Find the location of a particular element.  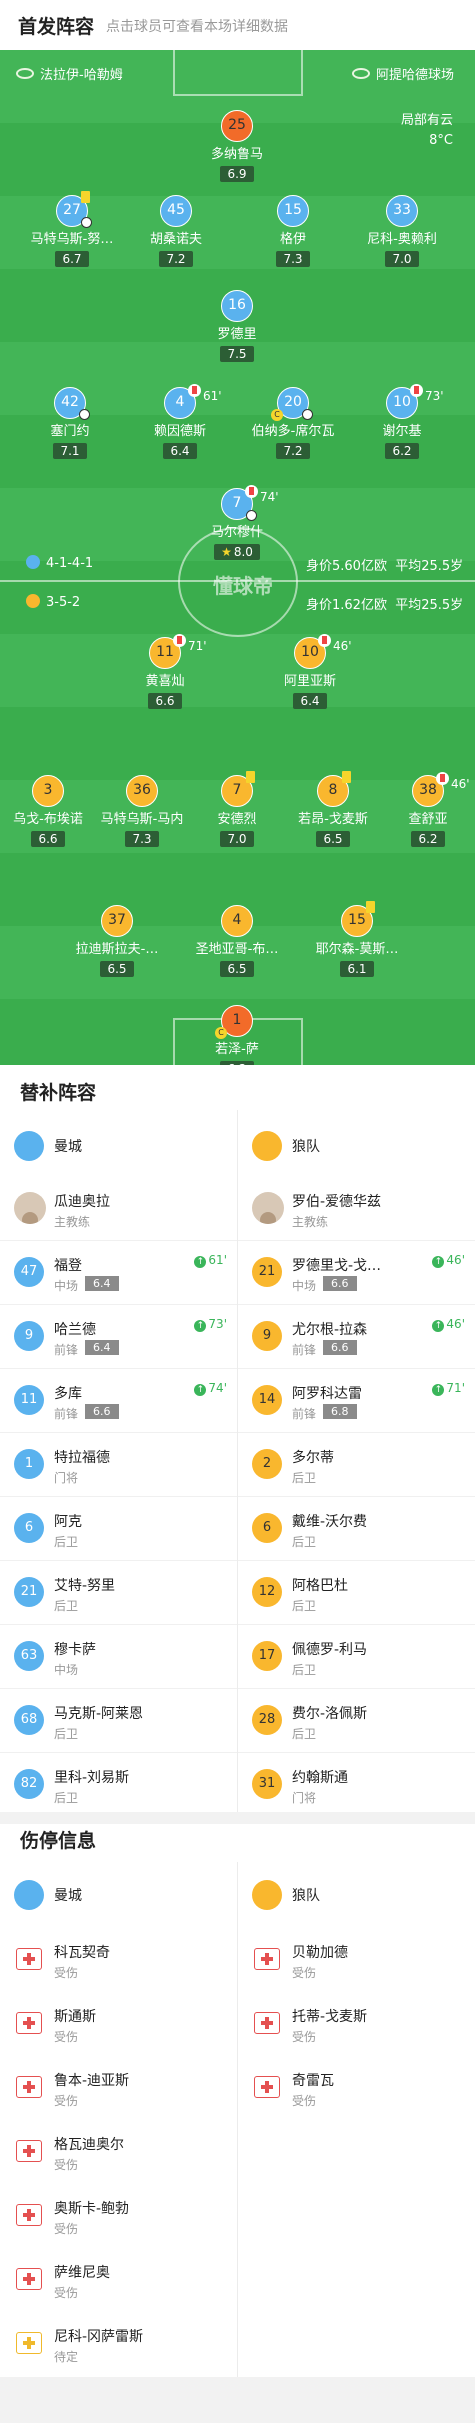

sub-player-row: 28 费尔-洛佩斯 后卫 is located at coordinates (356, 1721).